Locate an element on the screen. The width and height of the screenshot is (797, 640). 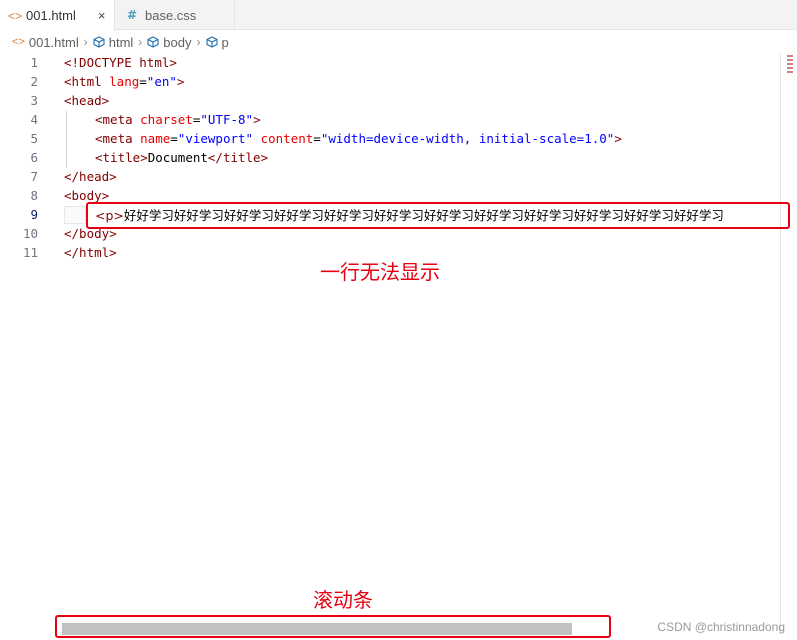
code-line: 4 <meta charset="UTF-8"> is located at coordinates (395, 119).